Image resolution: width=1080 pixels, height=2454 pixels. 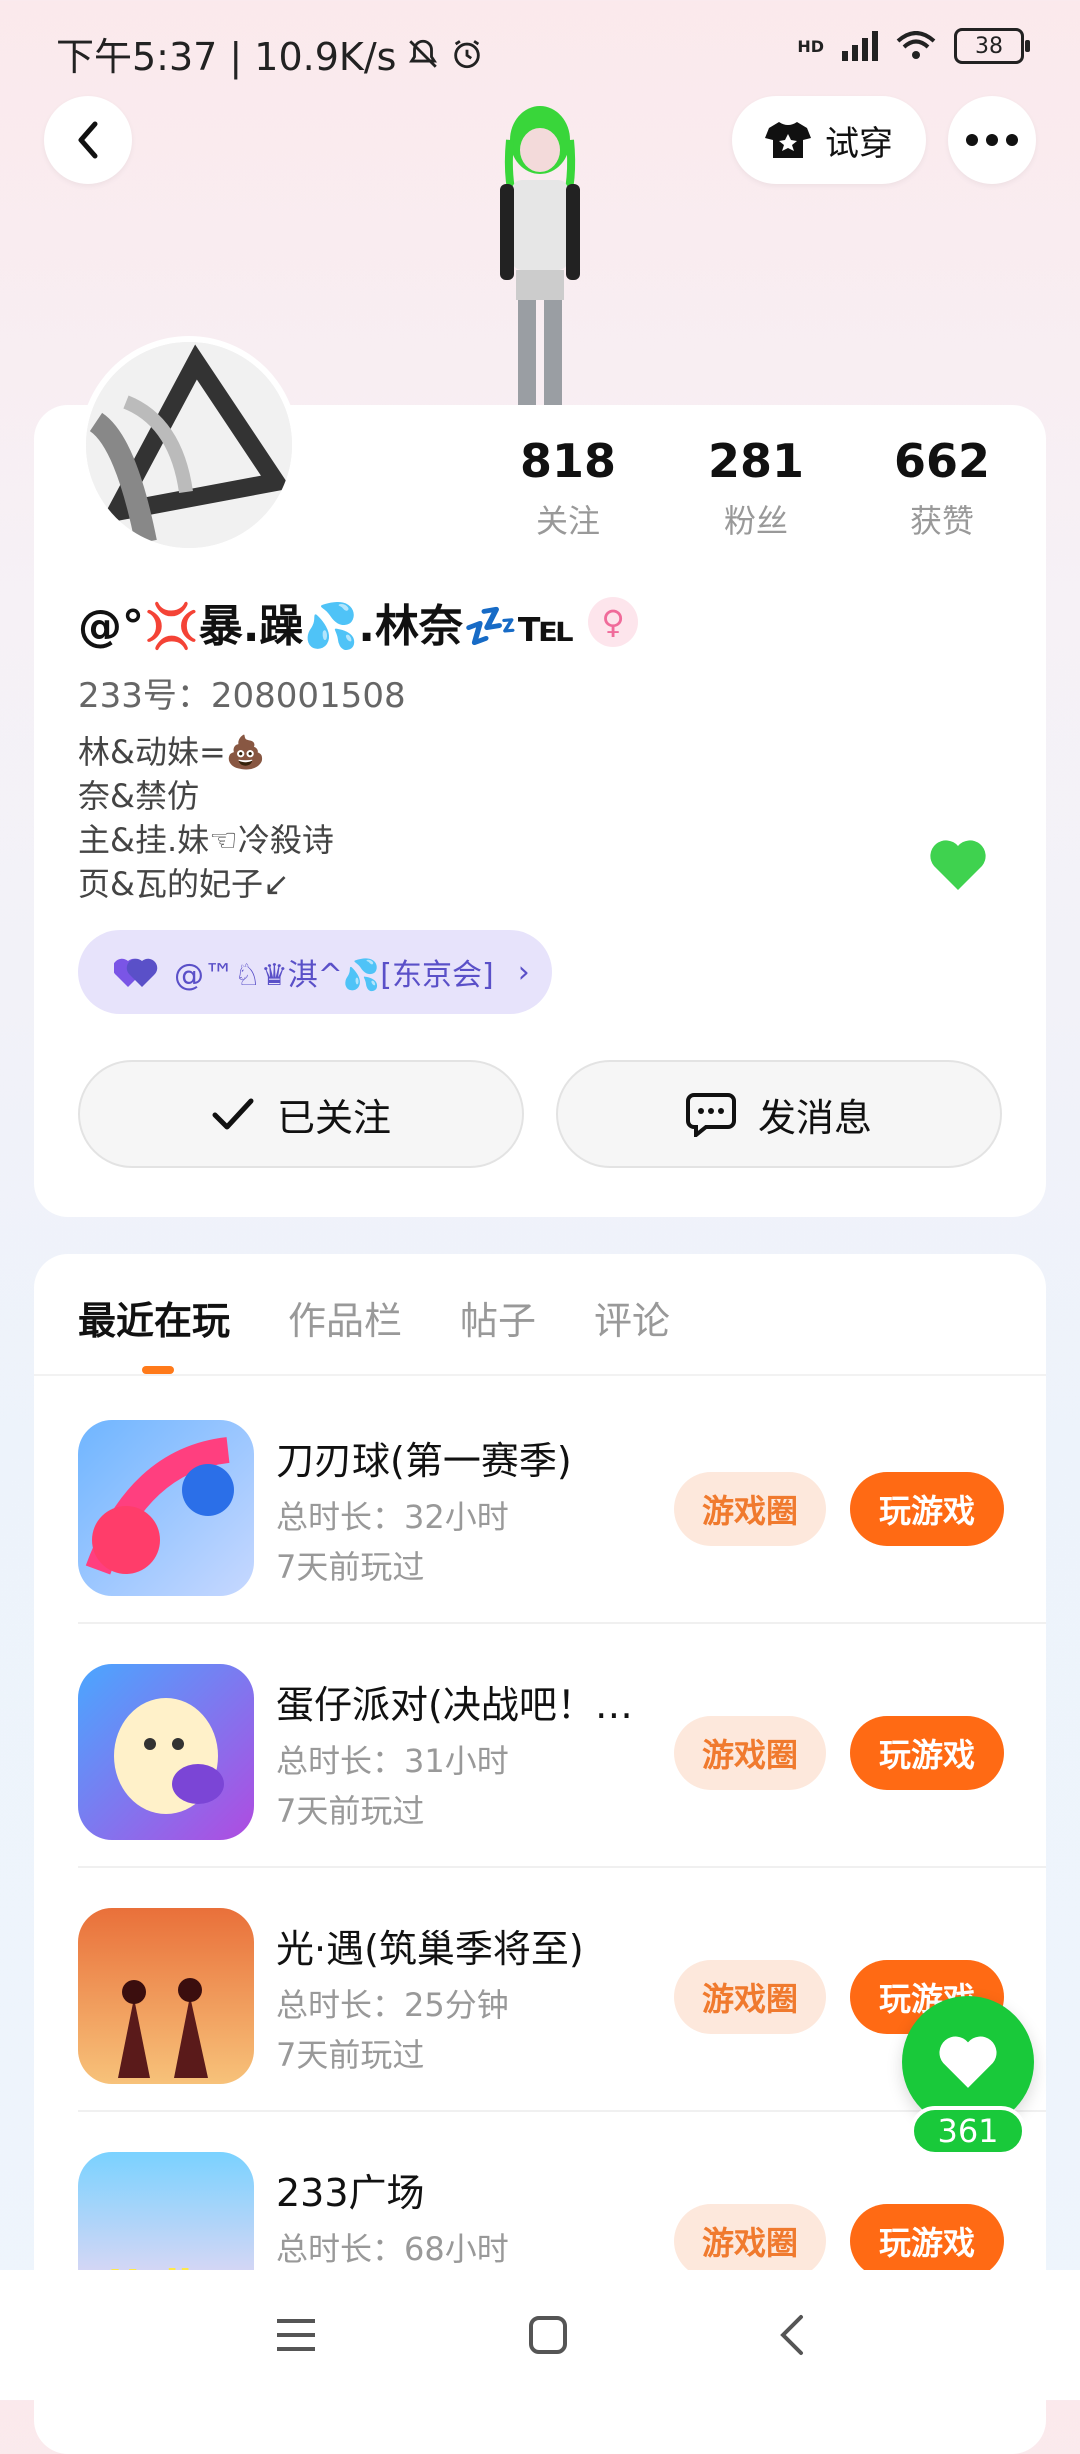 I want to click on profile-tabs: 最近在玩 作品栏 帖子 评论, so click(x=374, y=1317).